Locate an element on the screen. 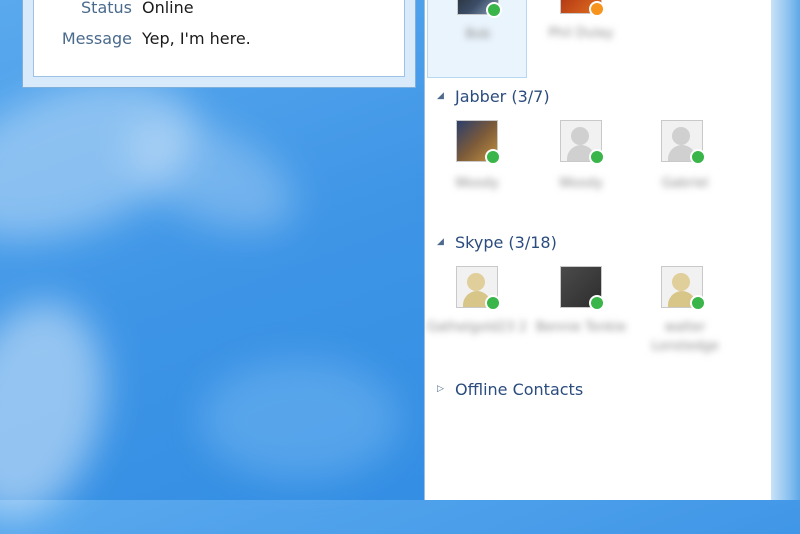 The width and height of the screenshot is (800, 534). window-edge is located at coordinates (785, 250).